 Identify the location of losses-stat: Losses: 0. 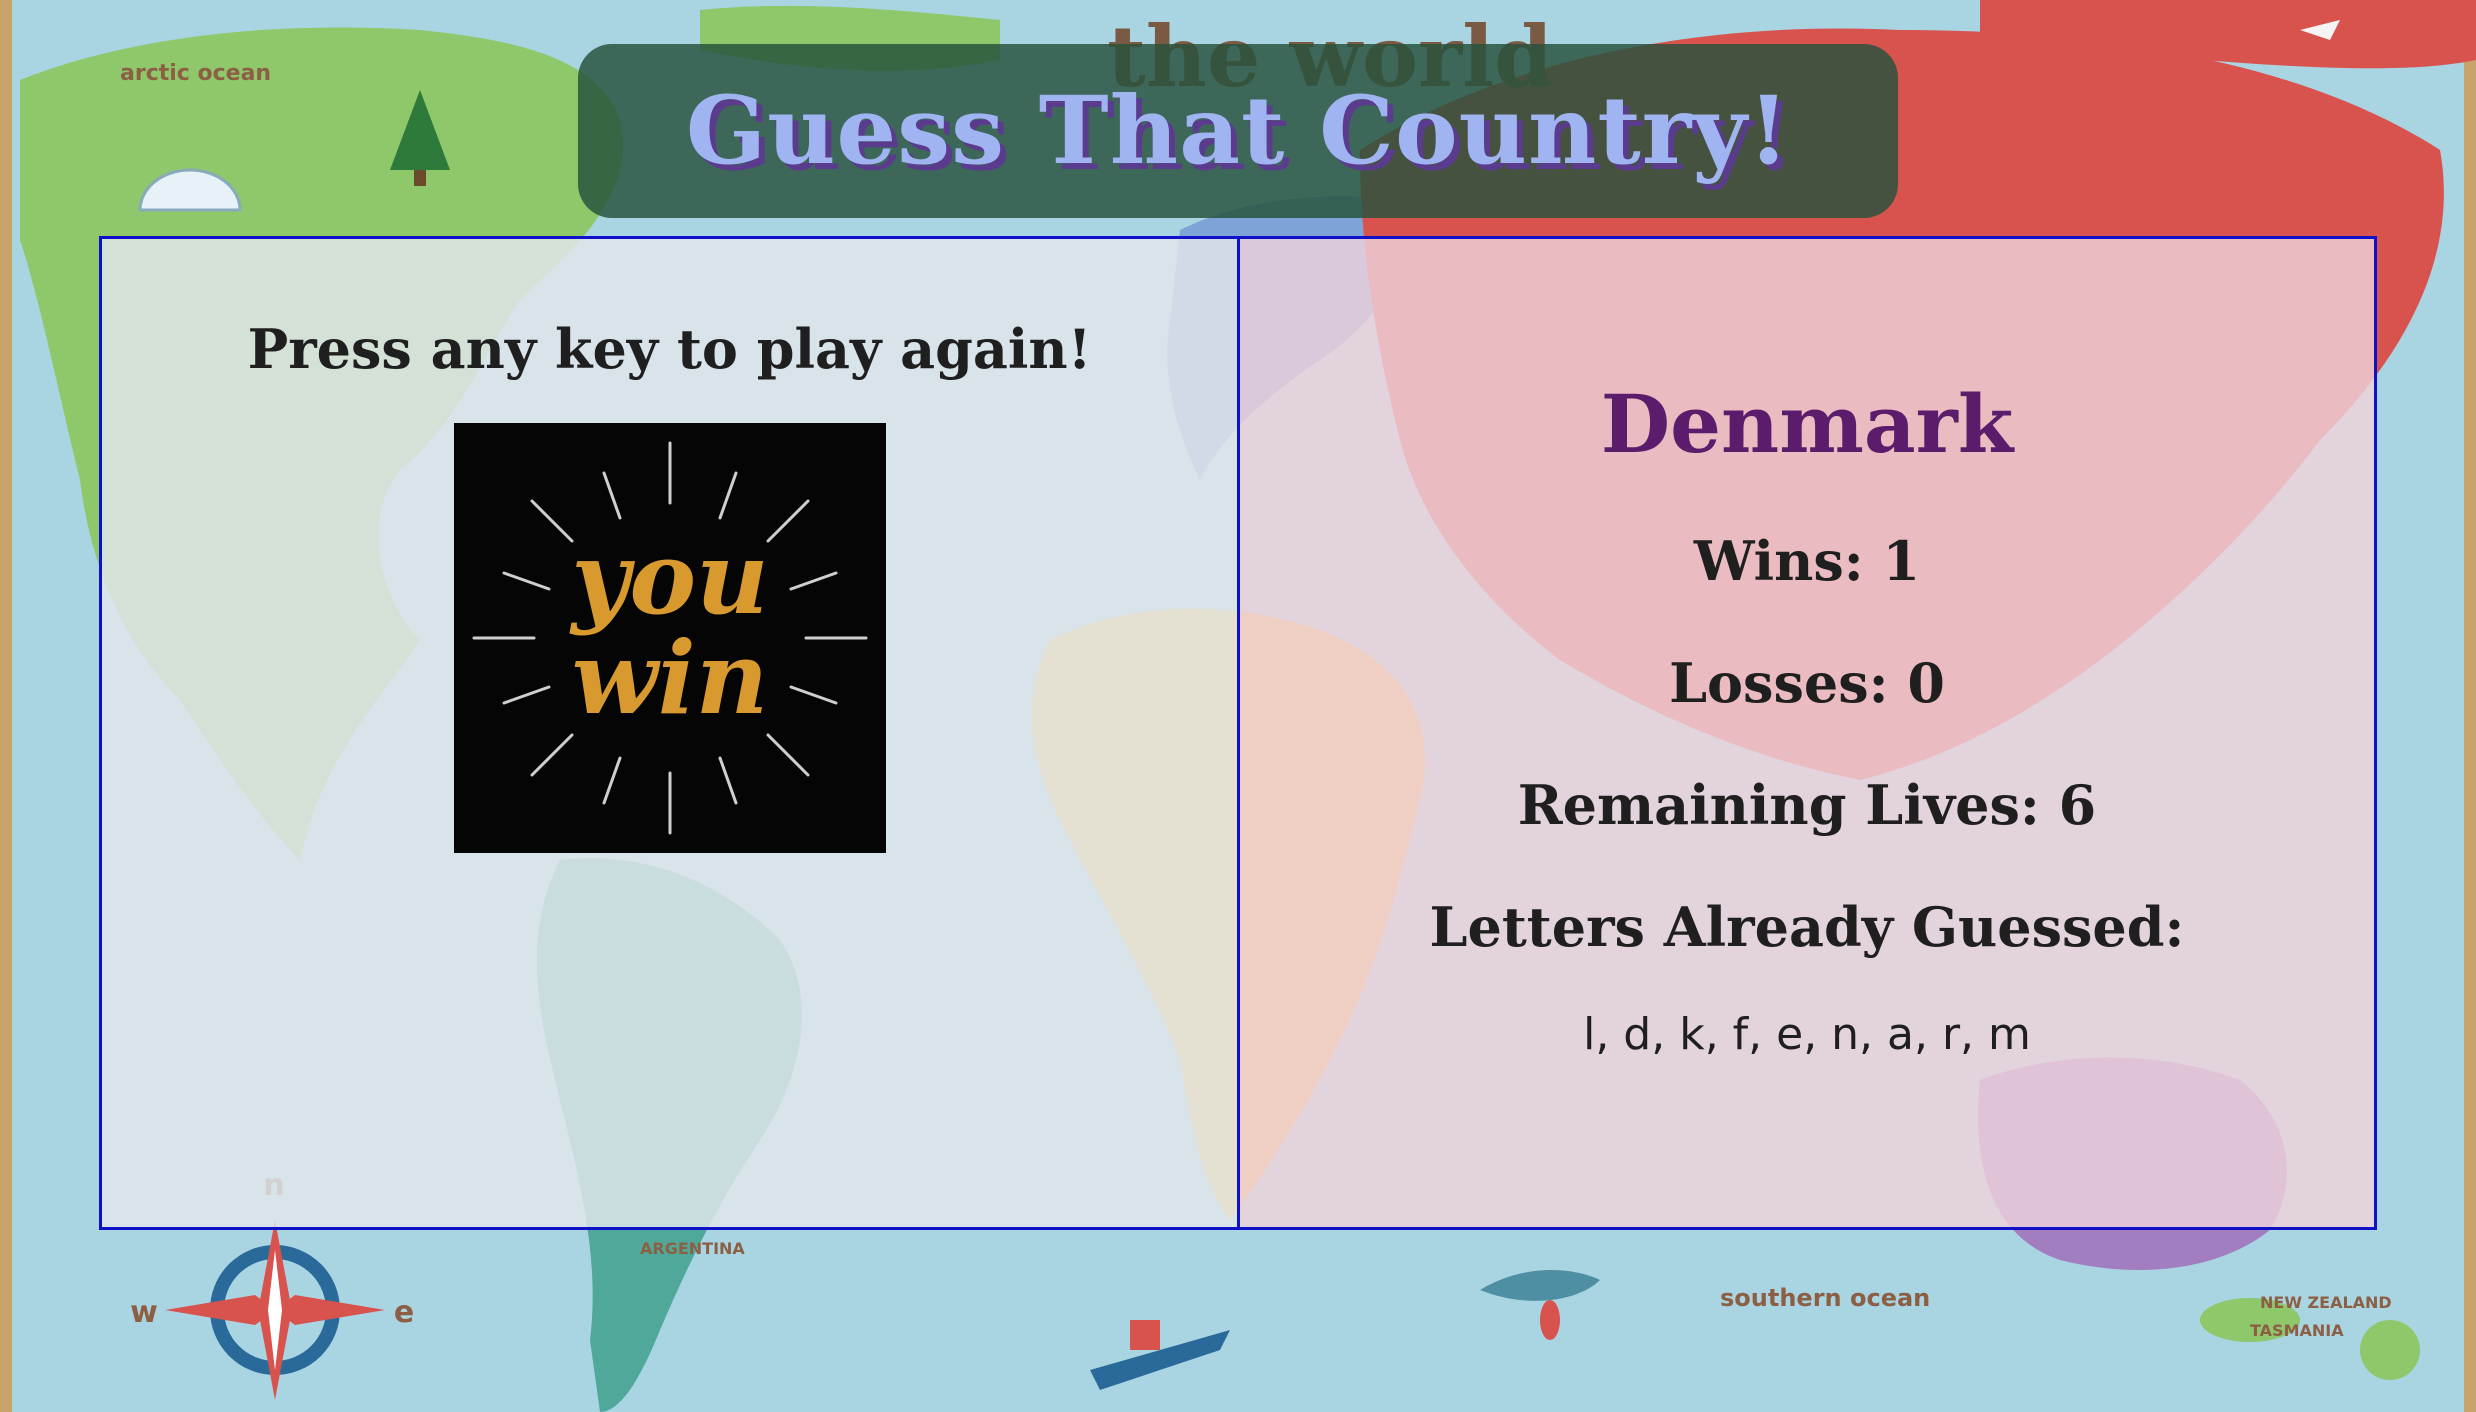
(1807, 683).